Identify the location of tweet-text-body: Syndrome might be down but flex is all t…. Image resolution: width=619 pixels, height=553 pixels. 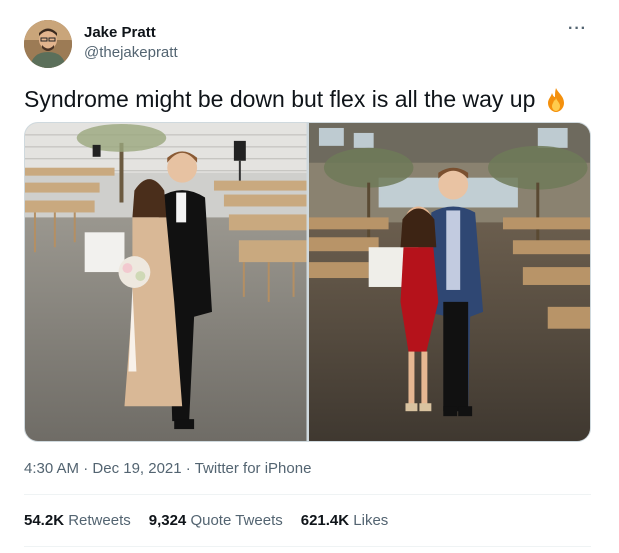
(280, 99).